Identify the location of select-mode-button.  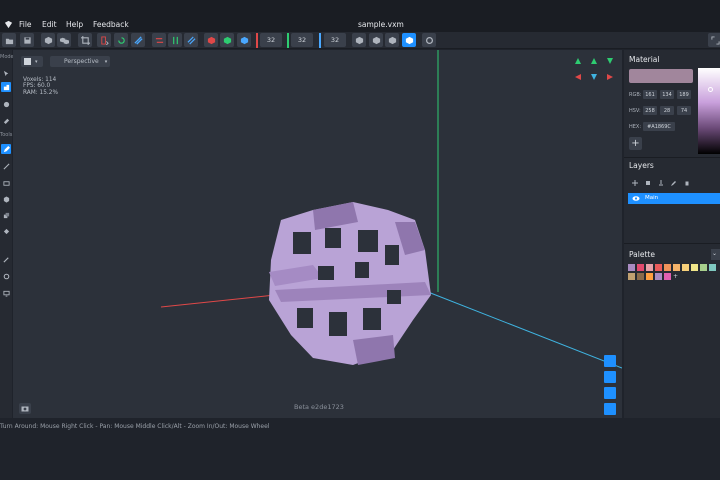
(6, 73).